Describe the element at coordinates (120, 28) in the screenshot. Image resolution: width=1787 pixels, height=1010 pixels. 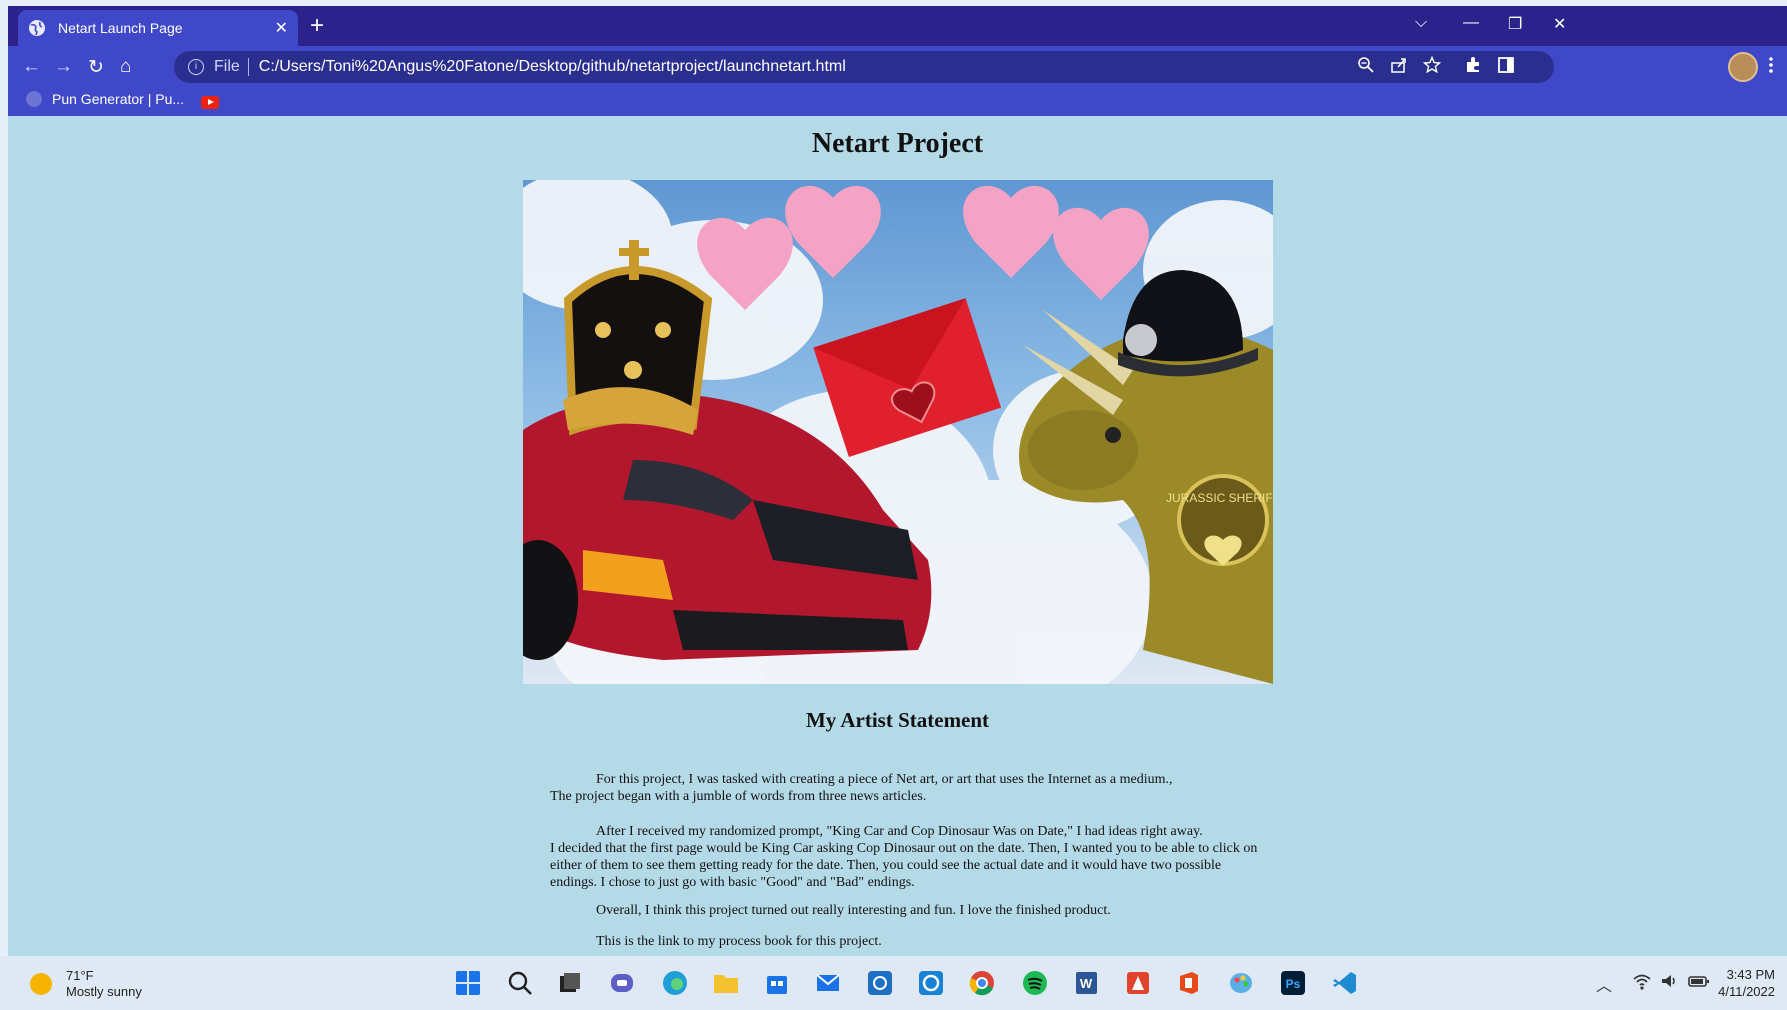
I see `tab-title: Netart Launch Page` at that location.